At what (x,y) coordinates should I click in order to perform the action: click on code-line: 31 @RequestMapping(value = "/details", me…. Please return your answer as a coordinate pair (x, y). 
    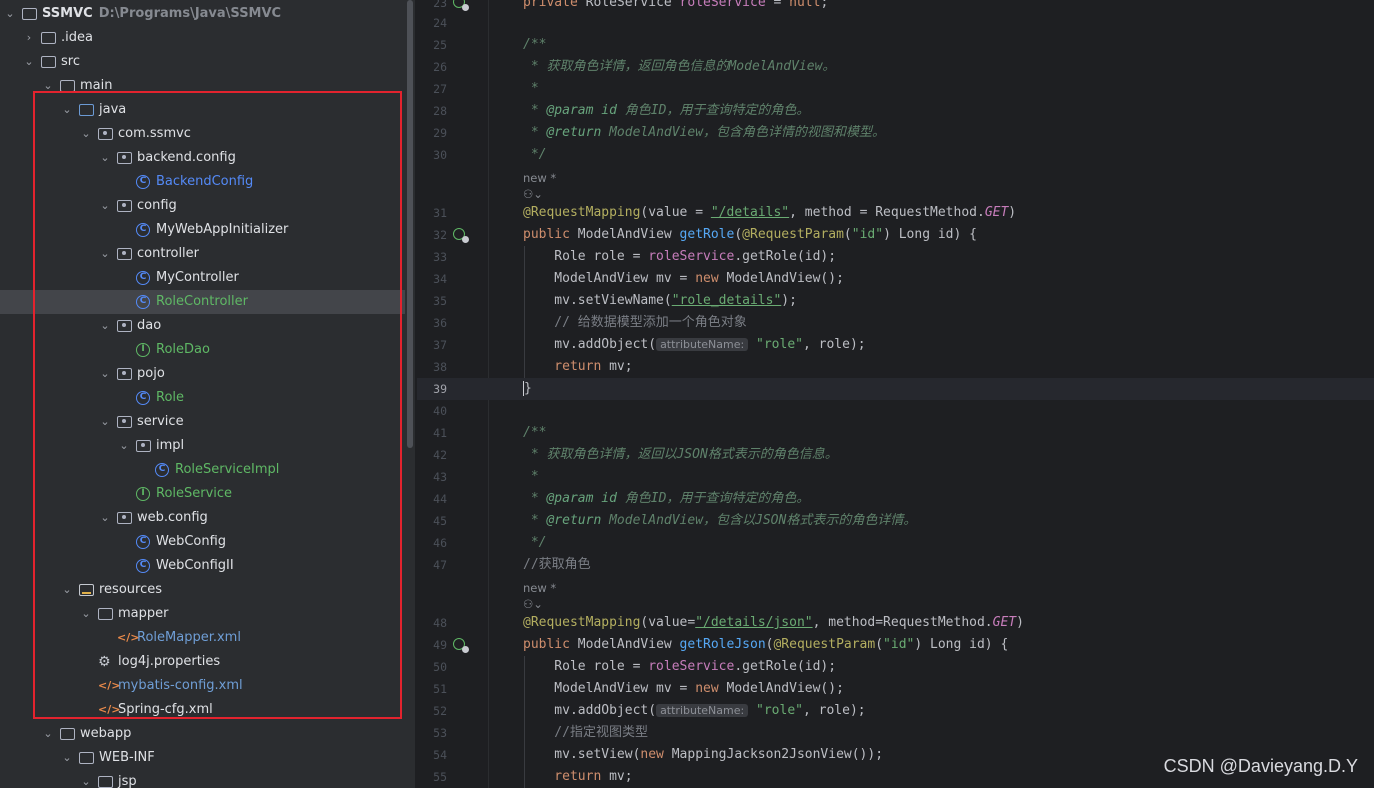
    Looking at the image, I should click on (895, 213).